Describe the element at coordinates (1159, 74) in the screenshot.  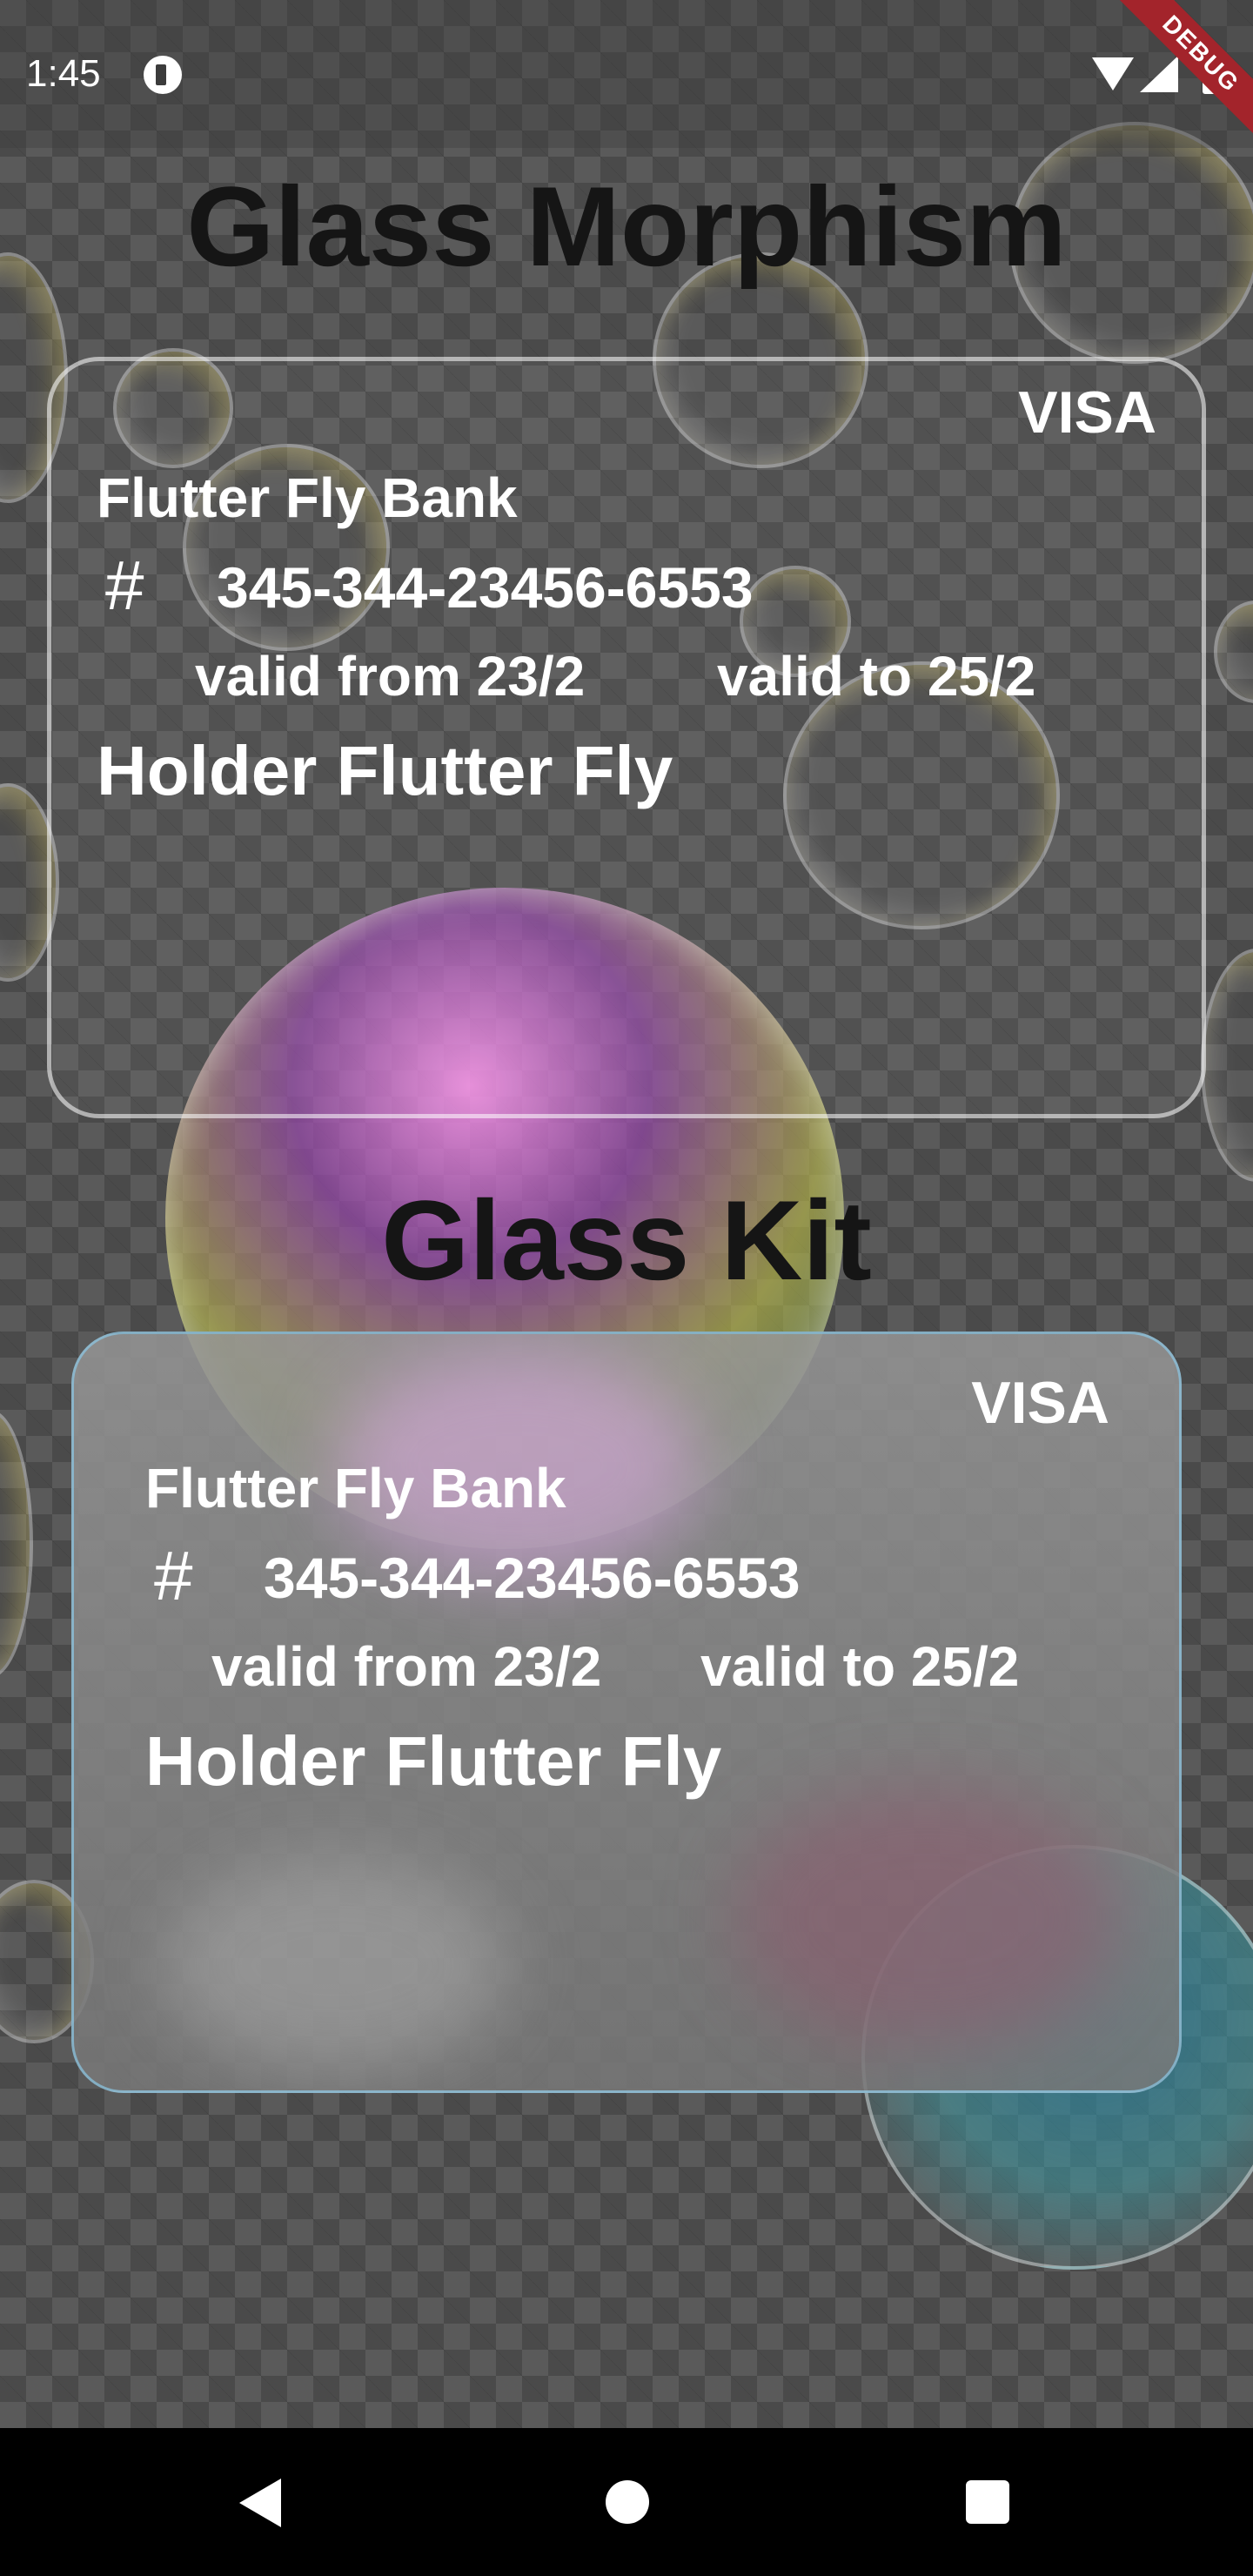
I see `signal-icon` at that location.